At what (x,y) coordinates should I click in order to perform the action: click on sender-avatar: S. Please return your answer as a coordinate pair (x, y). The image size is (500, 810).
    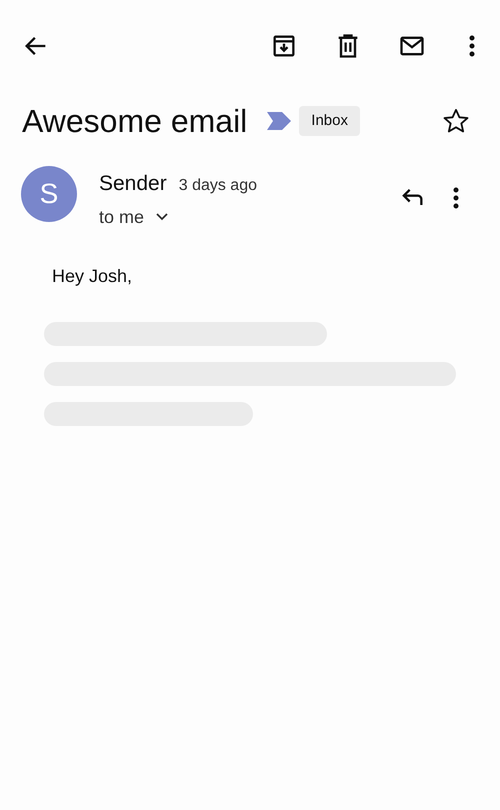
    Looking at the image, I should click on (49, 194).